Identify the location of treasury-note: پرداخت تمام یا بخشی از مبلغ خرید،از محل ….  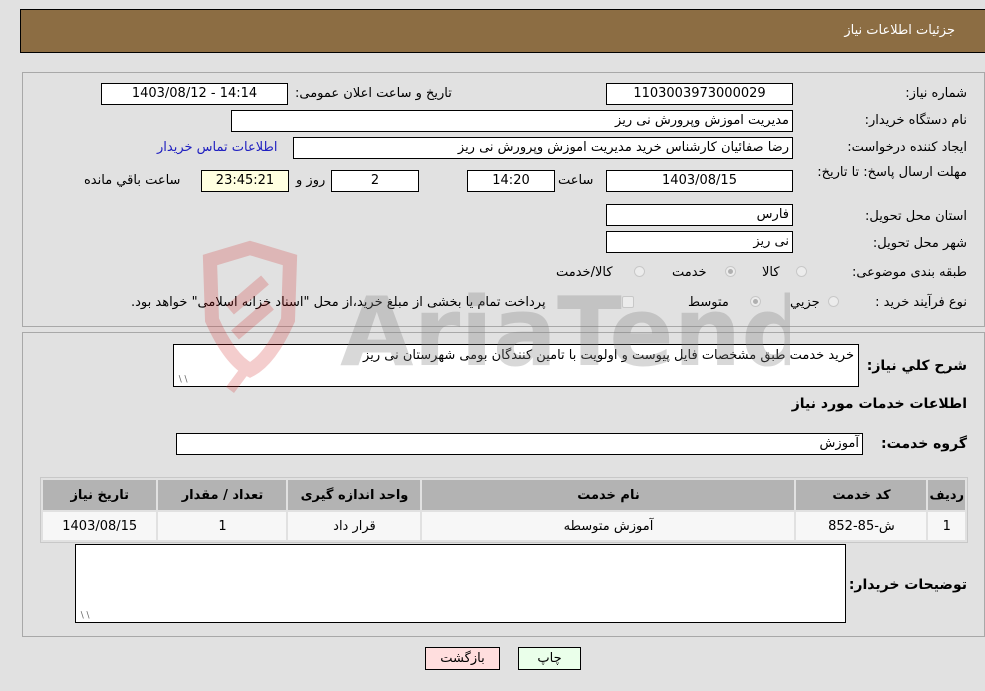
(338, 302).